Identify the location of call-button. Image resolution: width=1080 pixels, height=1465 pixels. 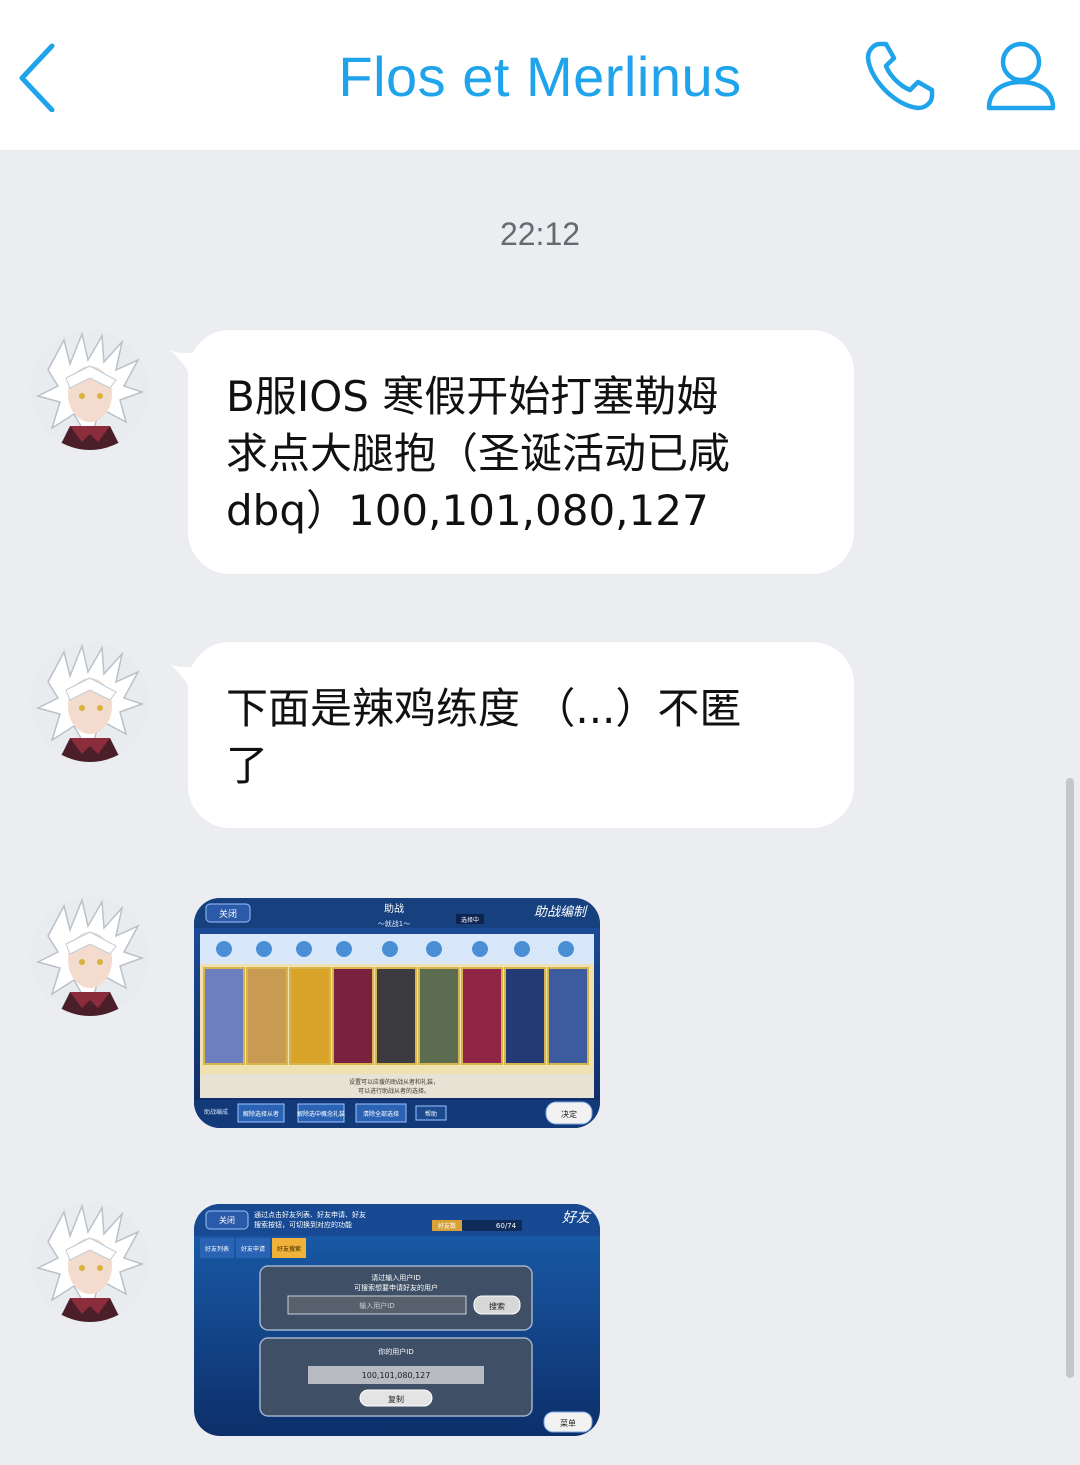
(900, 76).